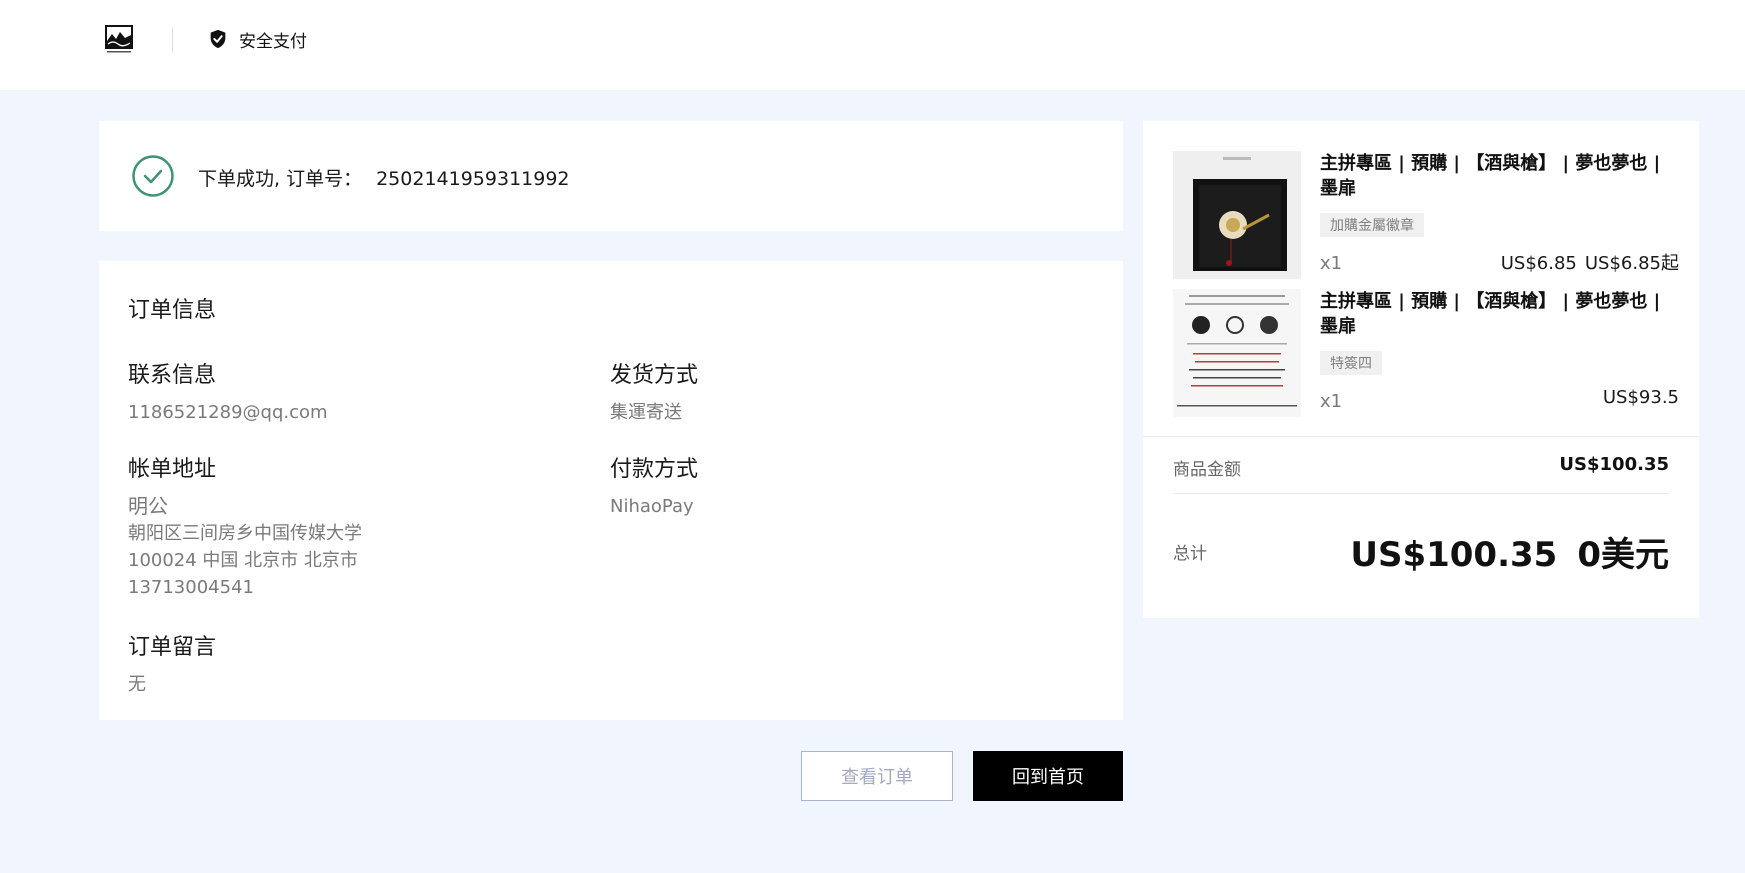 The width and height of the screenshot is (1745, 873). Describe the element at coordinates (1190, 554) in the screenshot. I see `total-label: 总计` at that location.